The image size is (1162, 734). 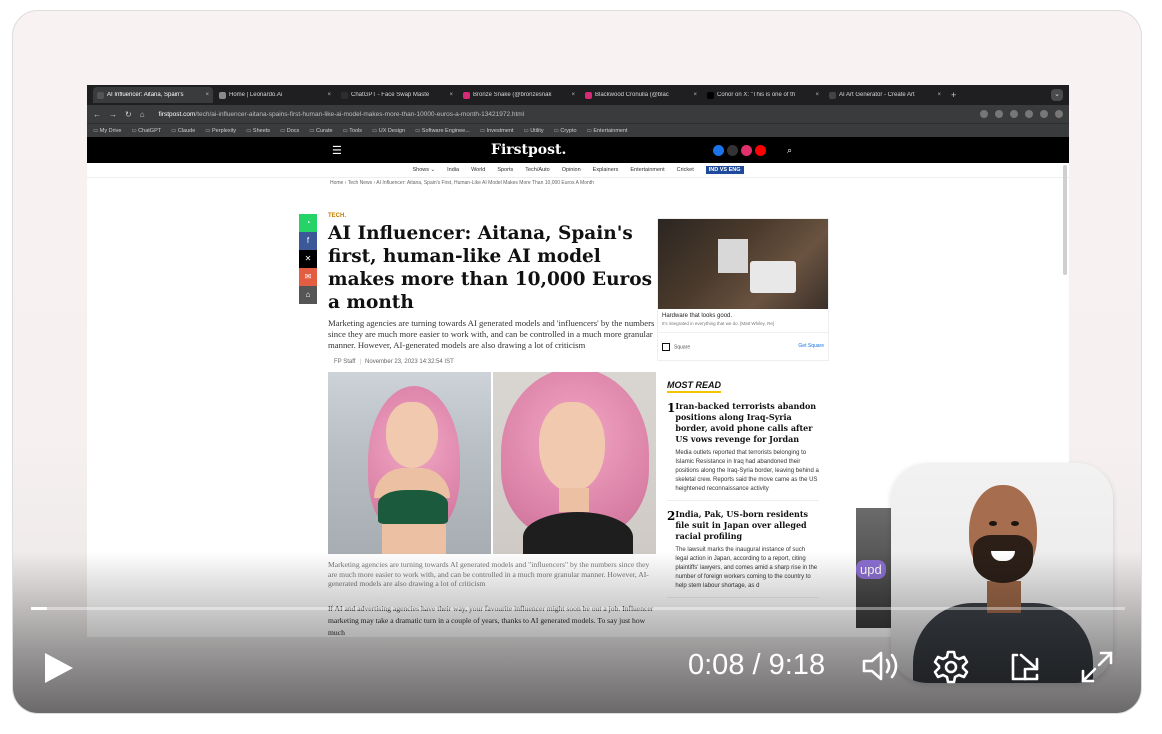 What do you see at coordinates (505, 170) in the screenshot?
I see `nav-item: Sports` at bounding box center [505, 170].